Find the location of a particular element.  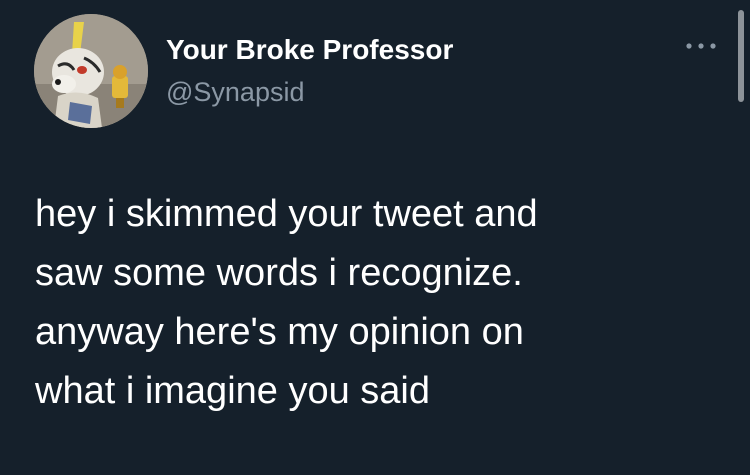

tweet-text-line: hey i skimmed your tweet and is located at coordinates (286, 214).